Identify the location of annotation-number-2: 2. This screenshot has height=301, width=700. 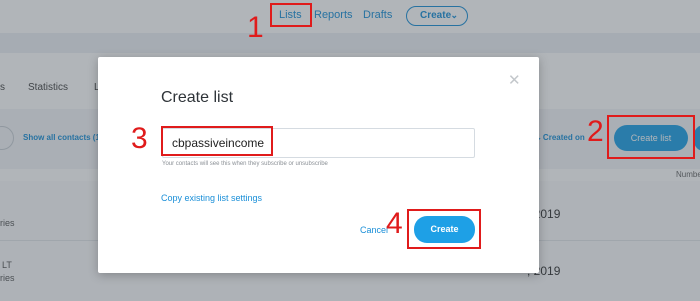
(595, 131).